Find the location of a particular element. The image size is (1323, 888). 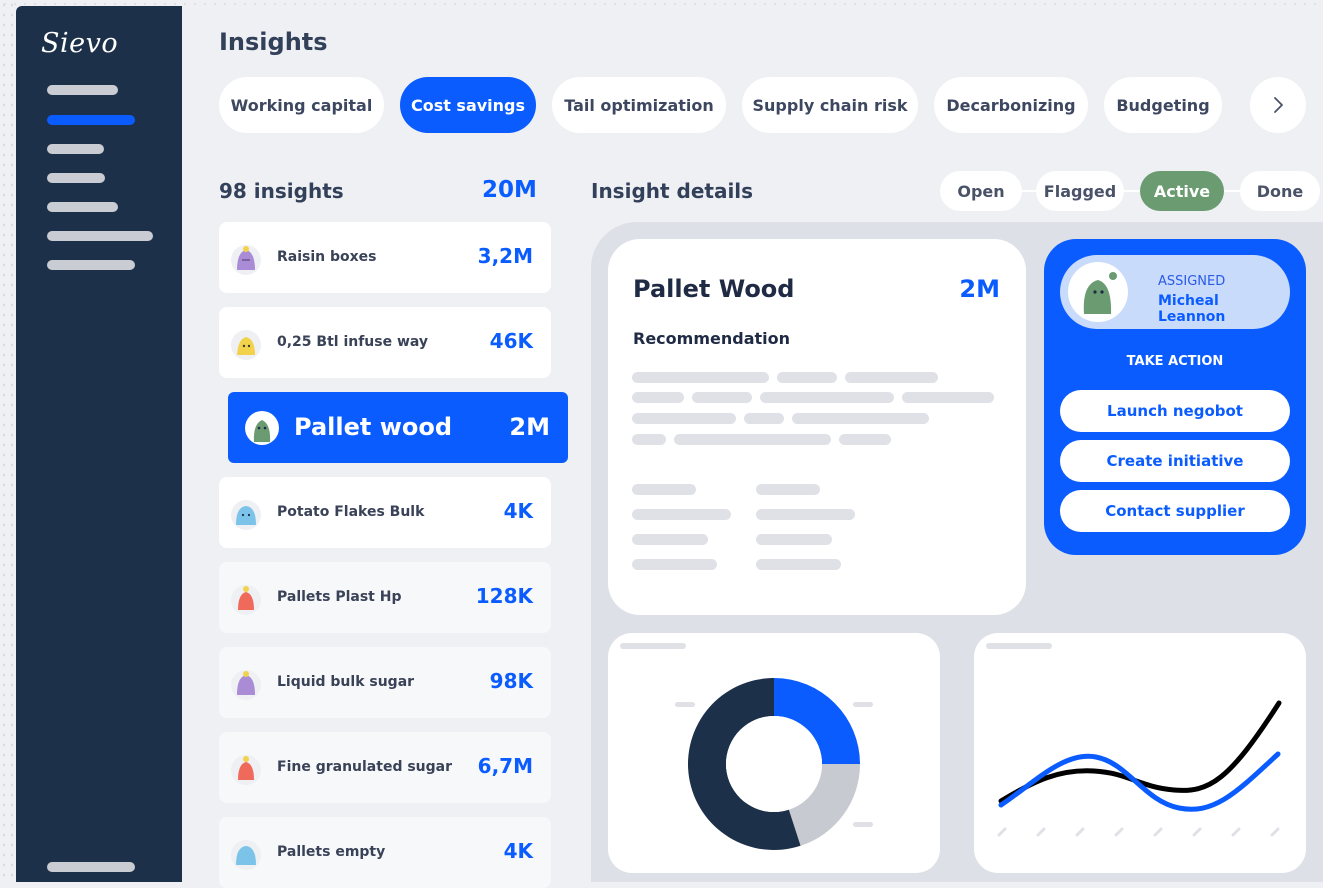

tab-budgeting: Budgeting is located at coordinates (1163, 105).